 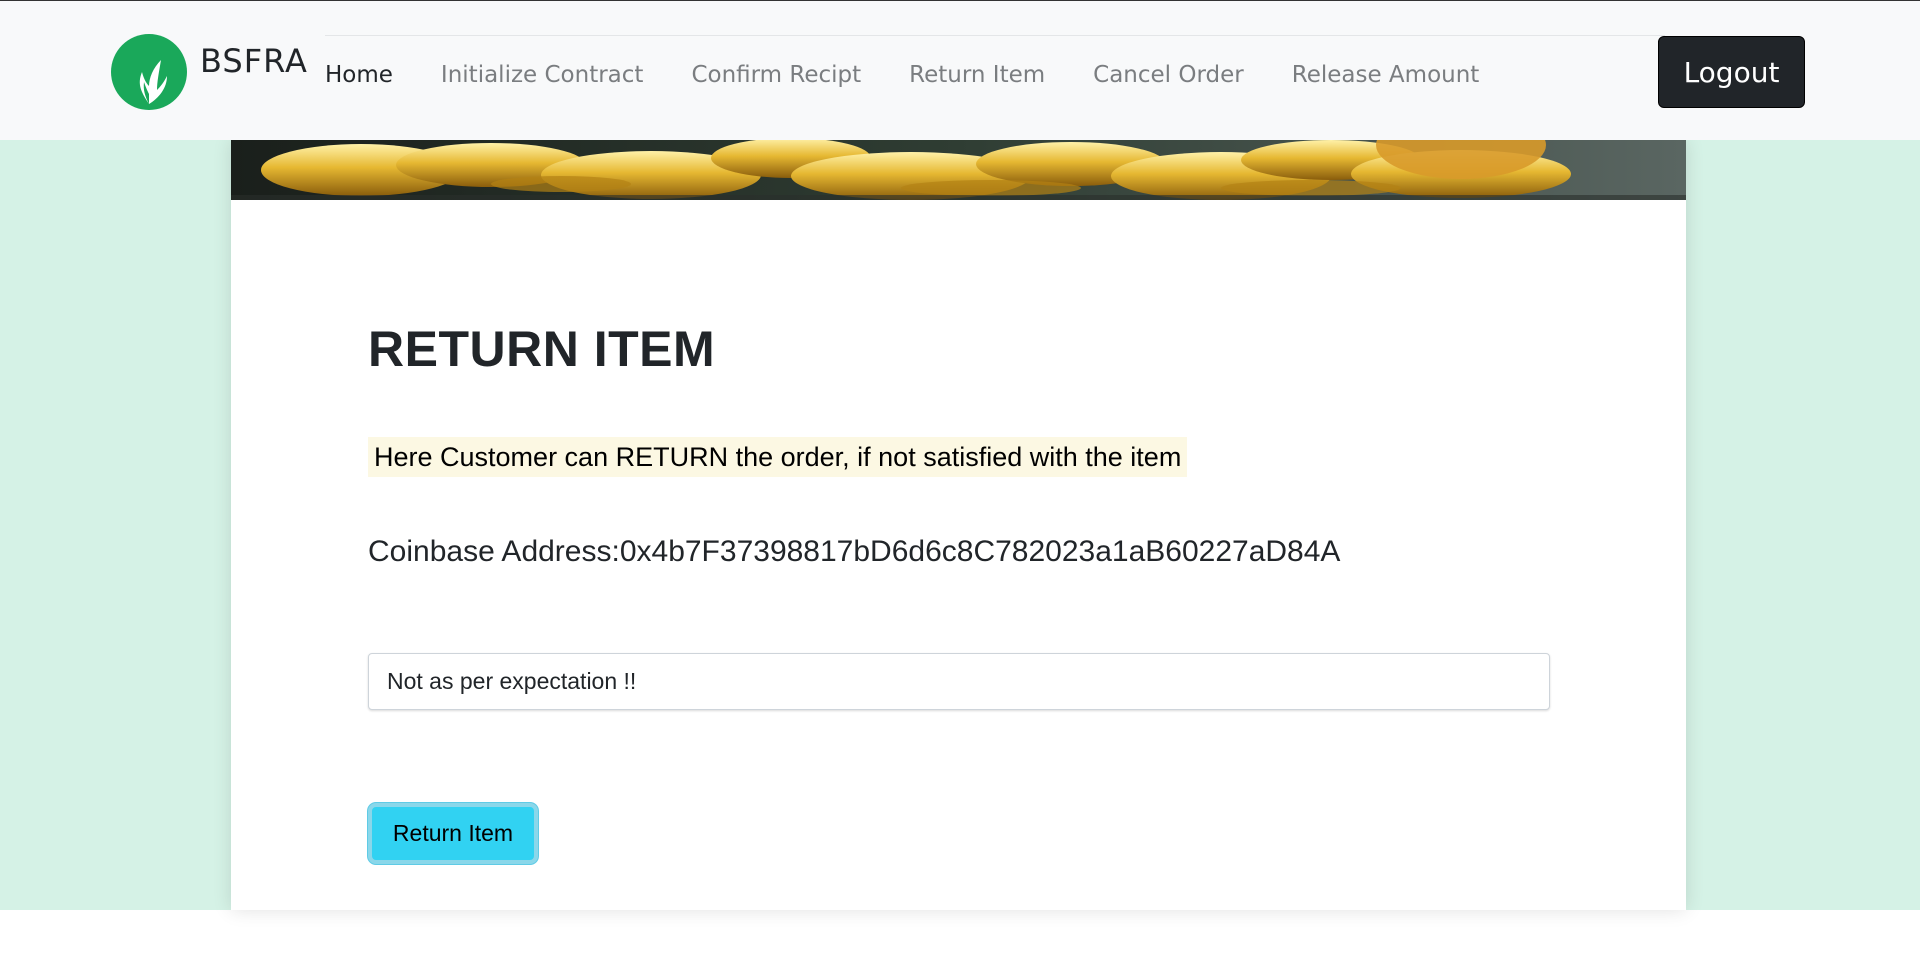 I want to click on brand-name: BSFRA, so click(x=254, y=61).